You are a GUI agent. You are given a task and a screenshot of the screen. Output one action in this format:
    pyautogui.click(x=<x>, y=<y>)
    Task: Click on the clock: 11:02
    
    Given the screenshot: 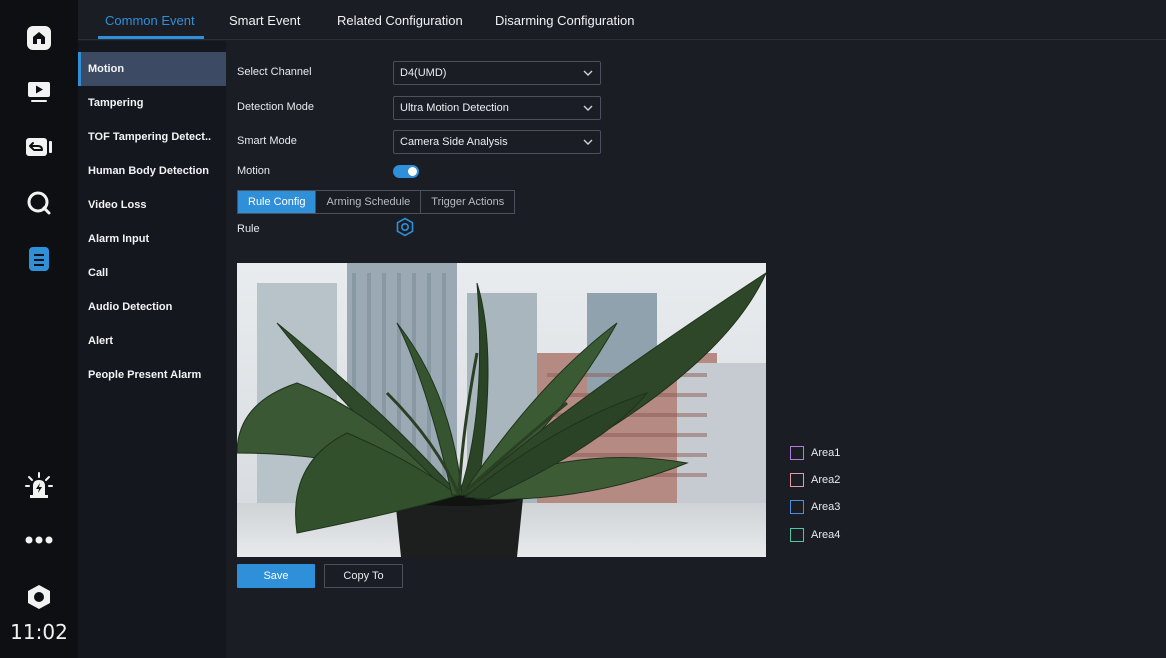 What is the action you would take?
    pyautogui.click(x=39, y=632)
    